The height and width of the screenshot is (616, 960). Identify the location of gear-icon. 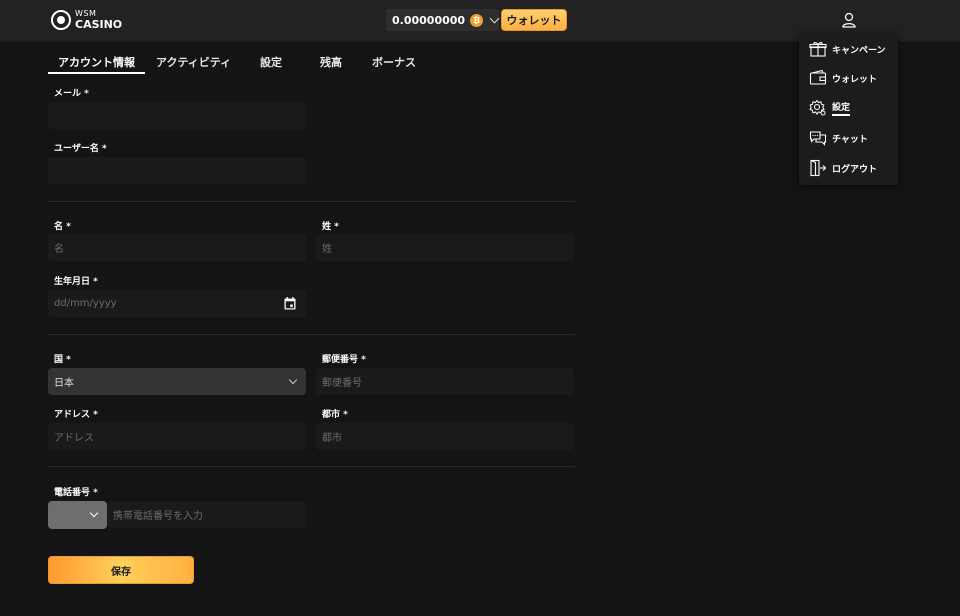
(817, 107).